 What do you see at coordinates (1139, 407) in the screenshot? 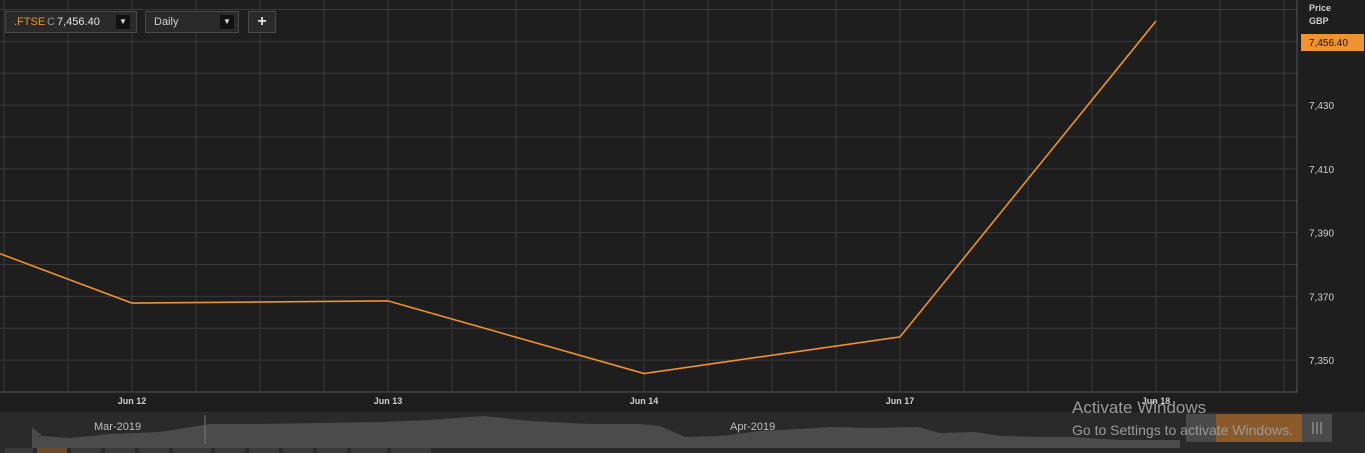
I see `activate-windows-title: Activate Windows` at bounding box center [1139, 407].